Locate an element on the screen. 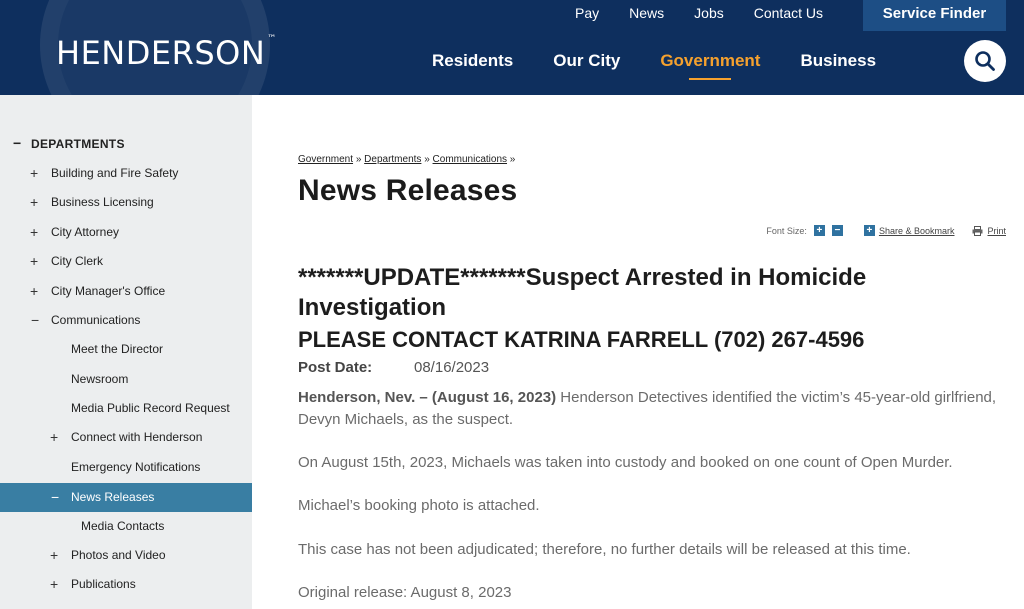 The height and width of the screenshot is (609, 1024). sidebar-item-label: City Manager's Office is located at coordinates (108, 291).